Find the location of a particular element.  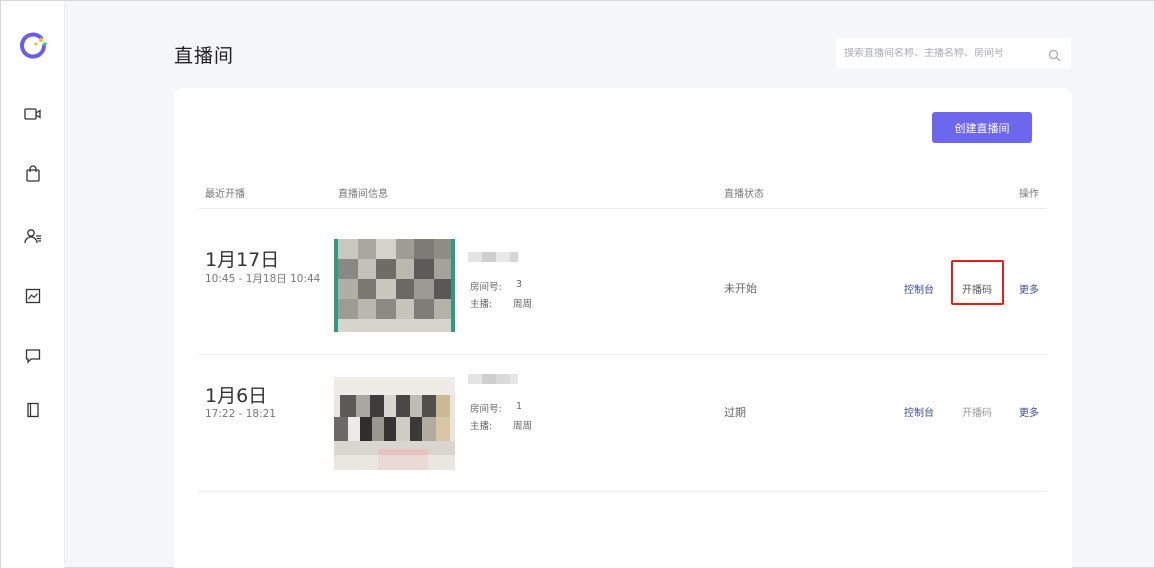

search-box is located at coordinates (953, 53).